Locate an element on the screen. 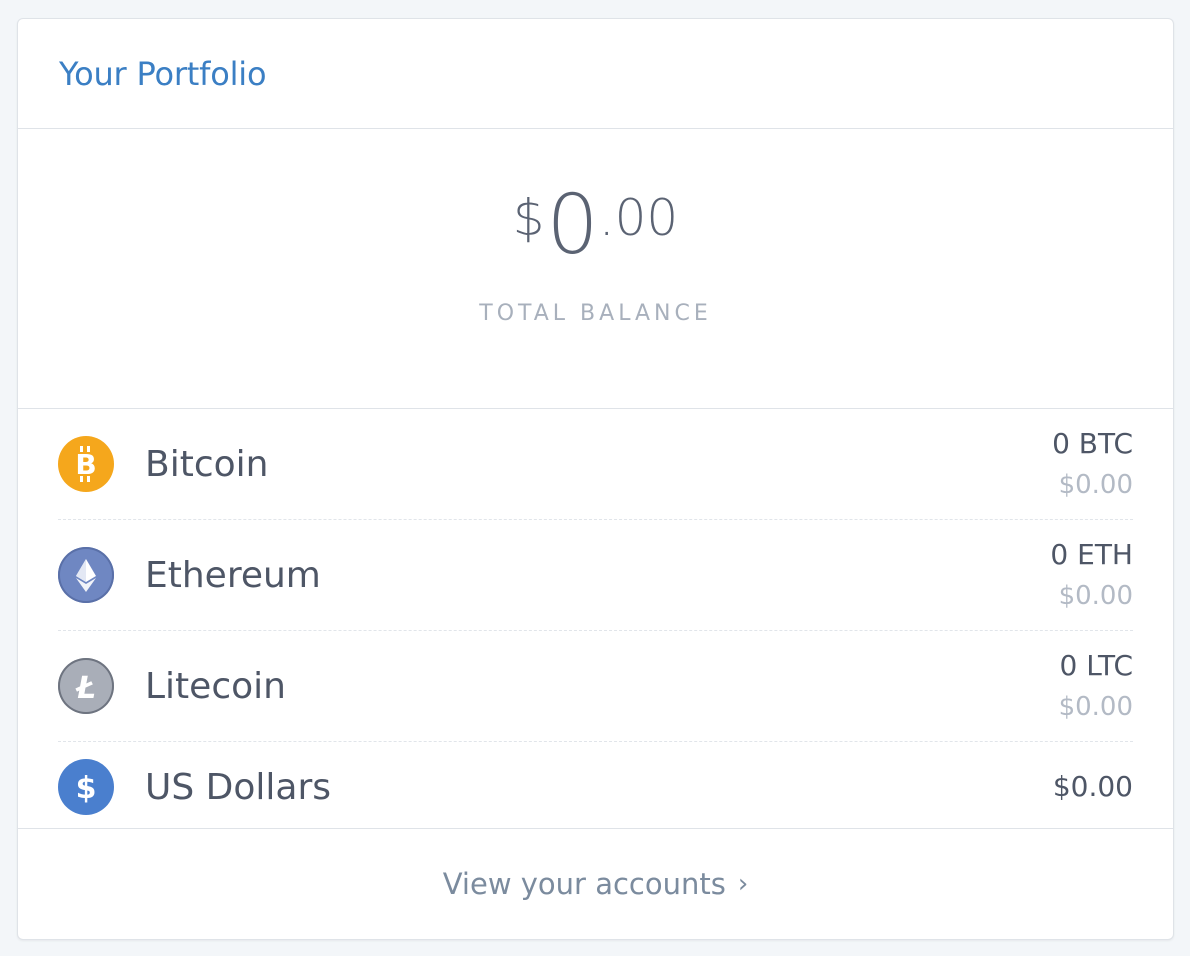 Image resolution: width=1190 pixels, height=956 pixels. account-values: 0 LTC $0.00 is located at coordinates (1096, 686).